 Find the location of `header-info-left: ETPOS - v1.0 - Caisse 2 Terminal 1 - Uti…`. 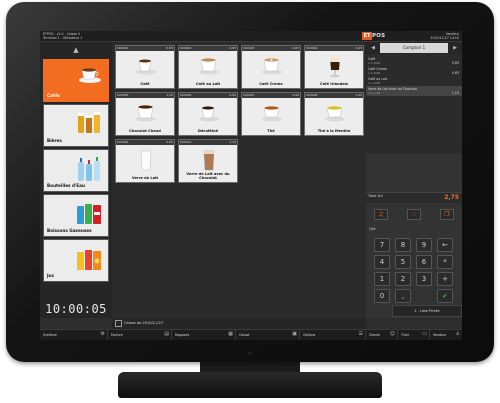

header-info-left: ETPOS - v1.0 - Caisse 2 Terminal 1 - Uti… is located at coordinates (62, 36).